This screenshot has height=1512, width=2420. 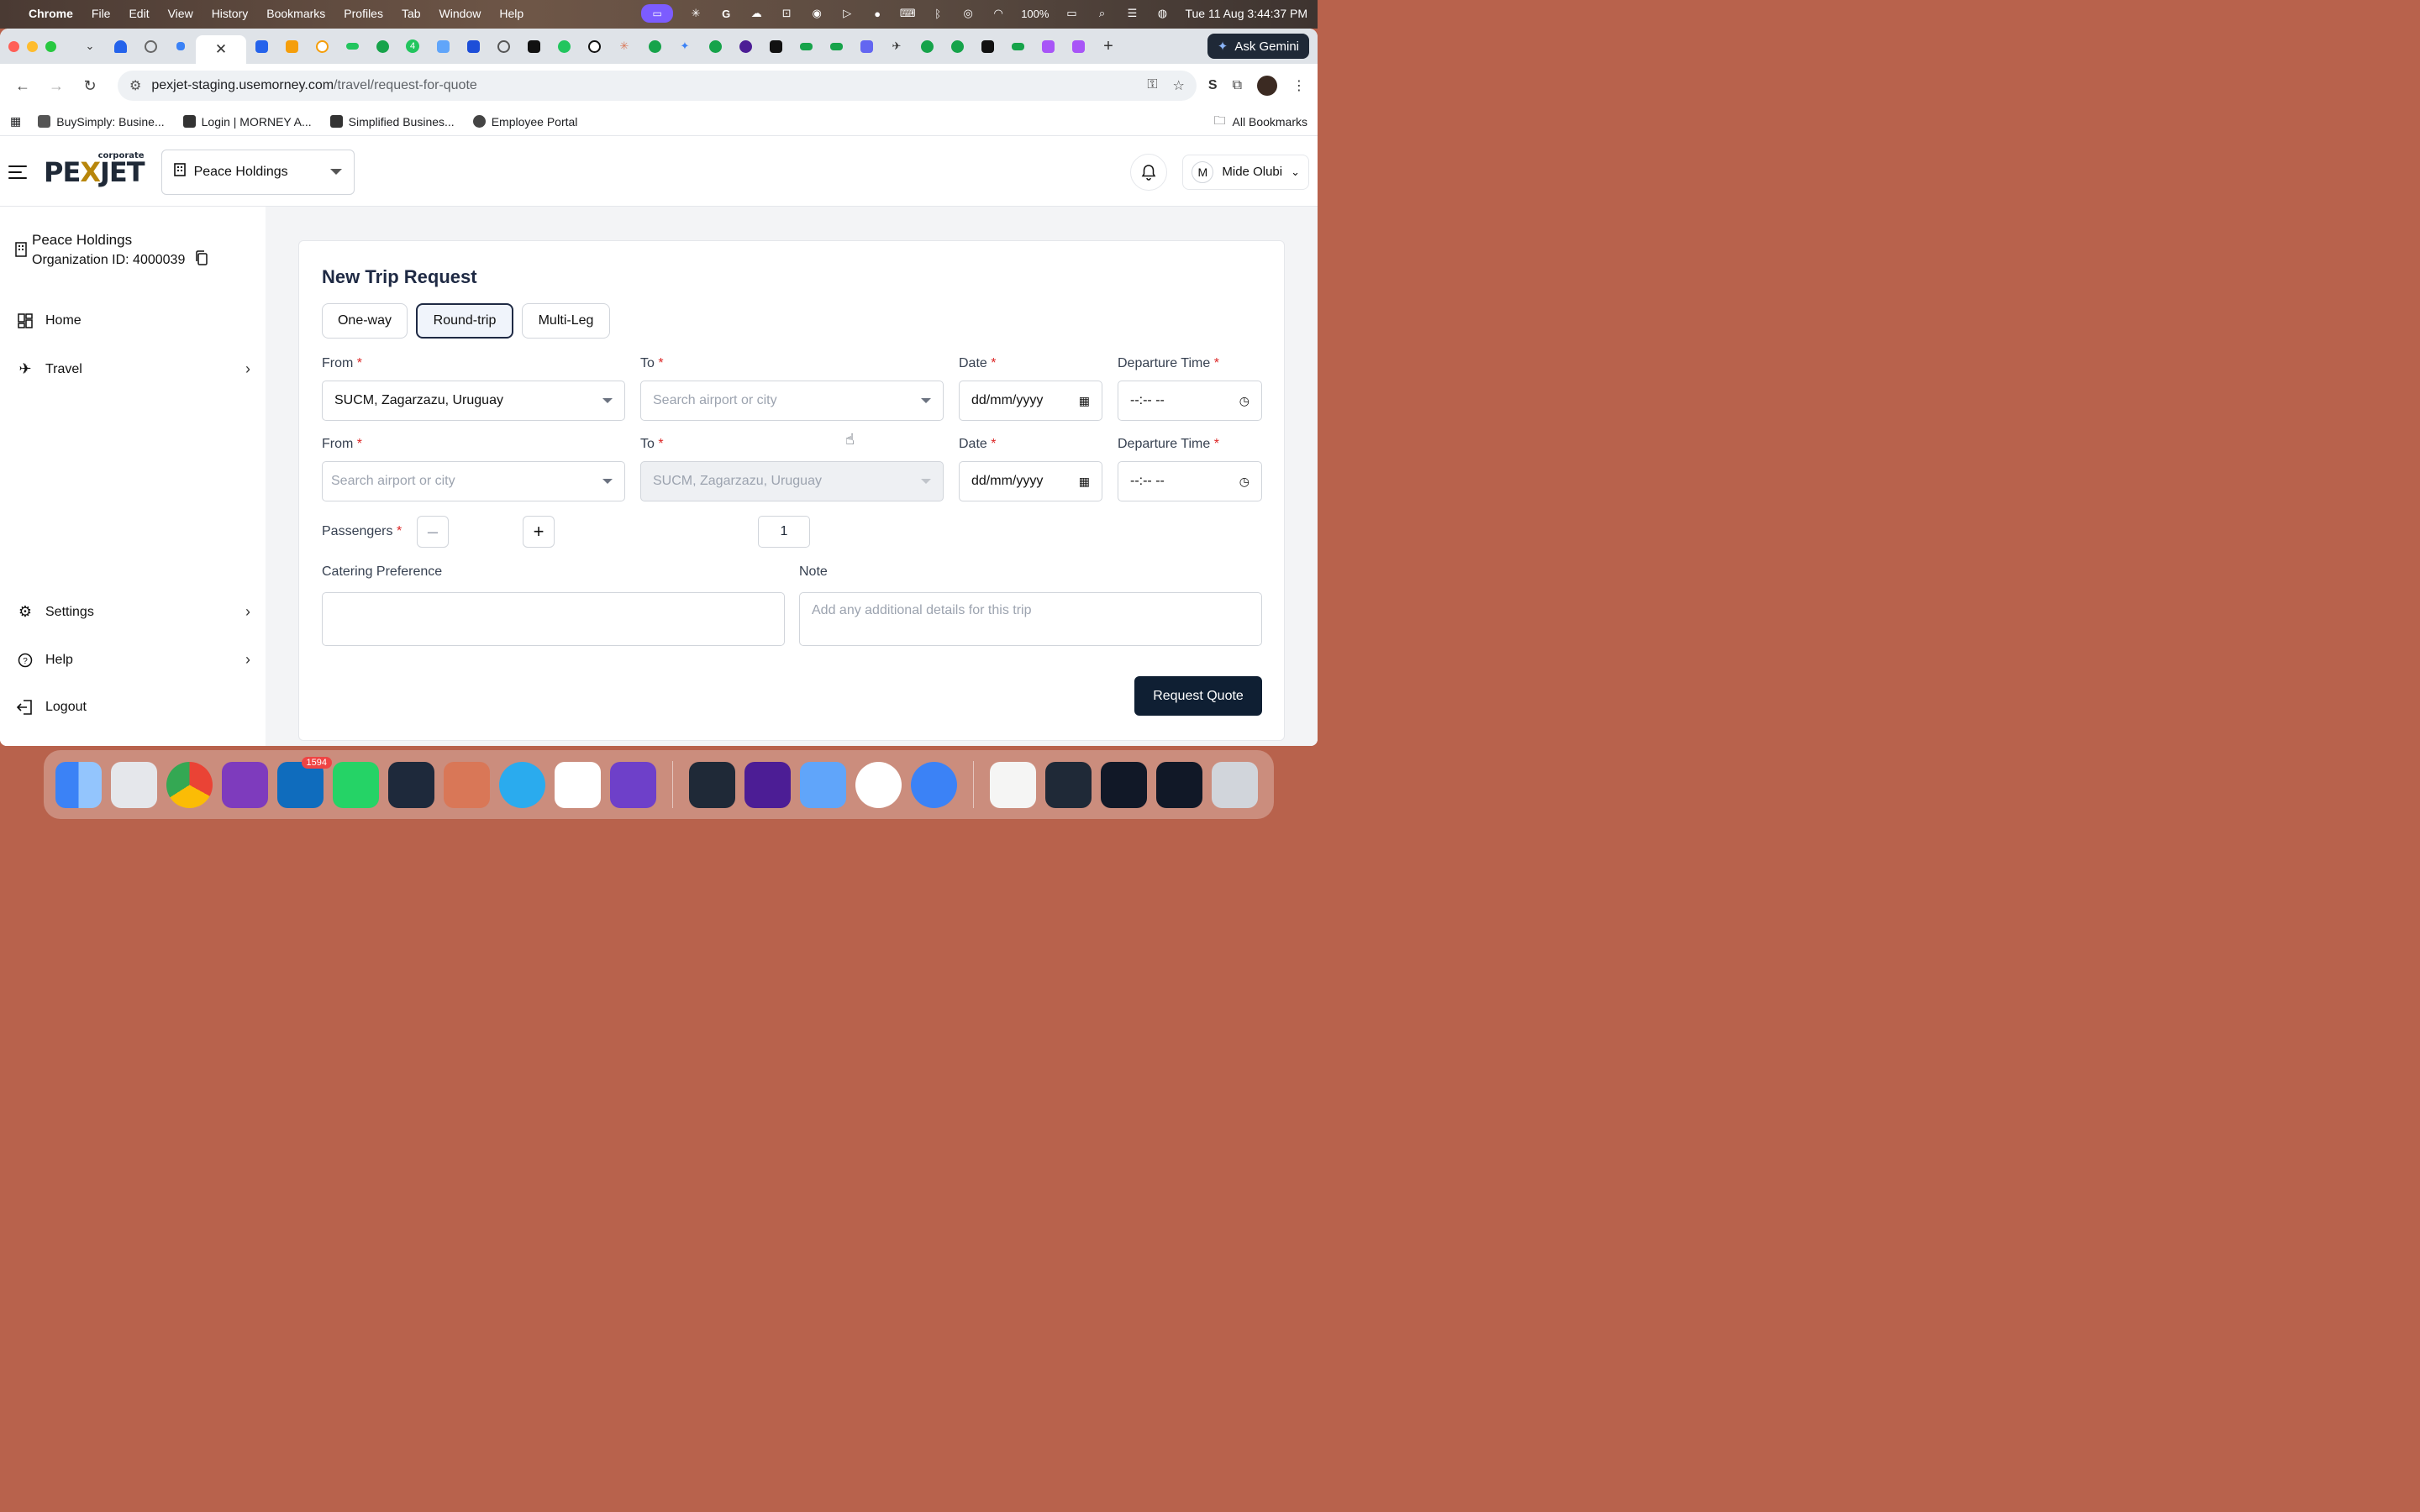 What do you see at coordinates (1102, 13) in the screenshot?
I see `spotlight-search-icon: ⌕` at bounding box center [1102, 13].